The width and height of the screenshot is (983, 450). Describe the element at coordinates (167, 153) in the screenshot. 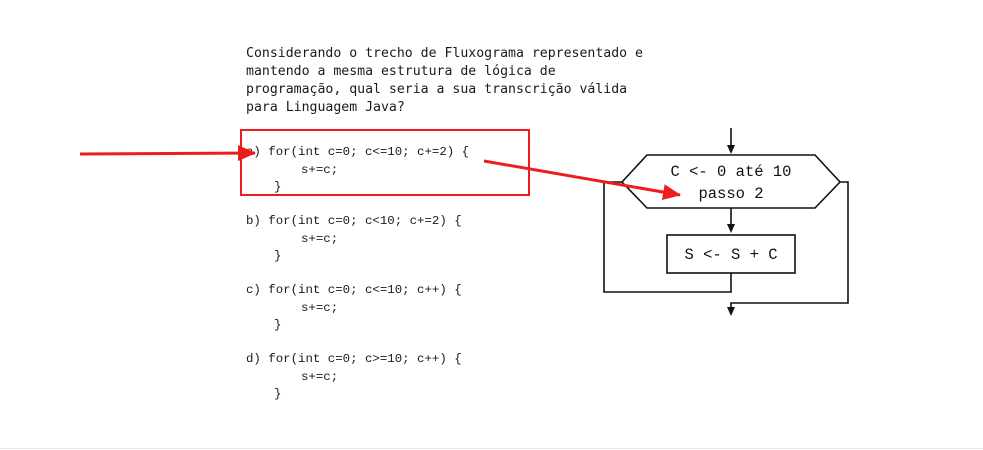

I see `red-pointer-arrow-left` at that location.